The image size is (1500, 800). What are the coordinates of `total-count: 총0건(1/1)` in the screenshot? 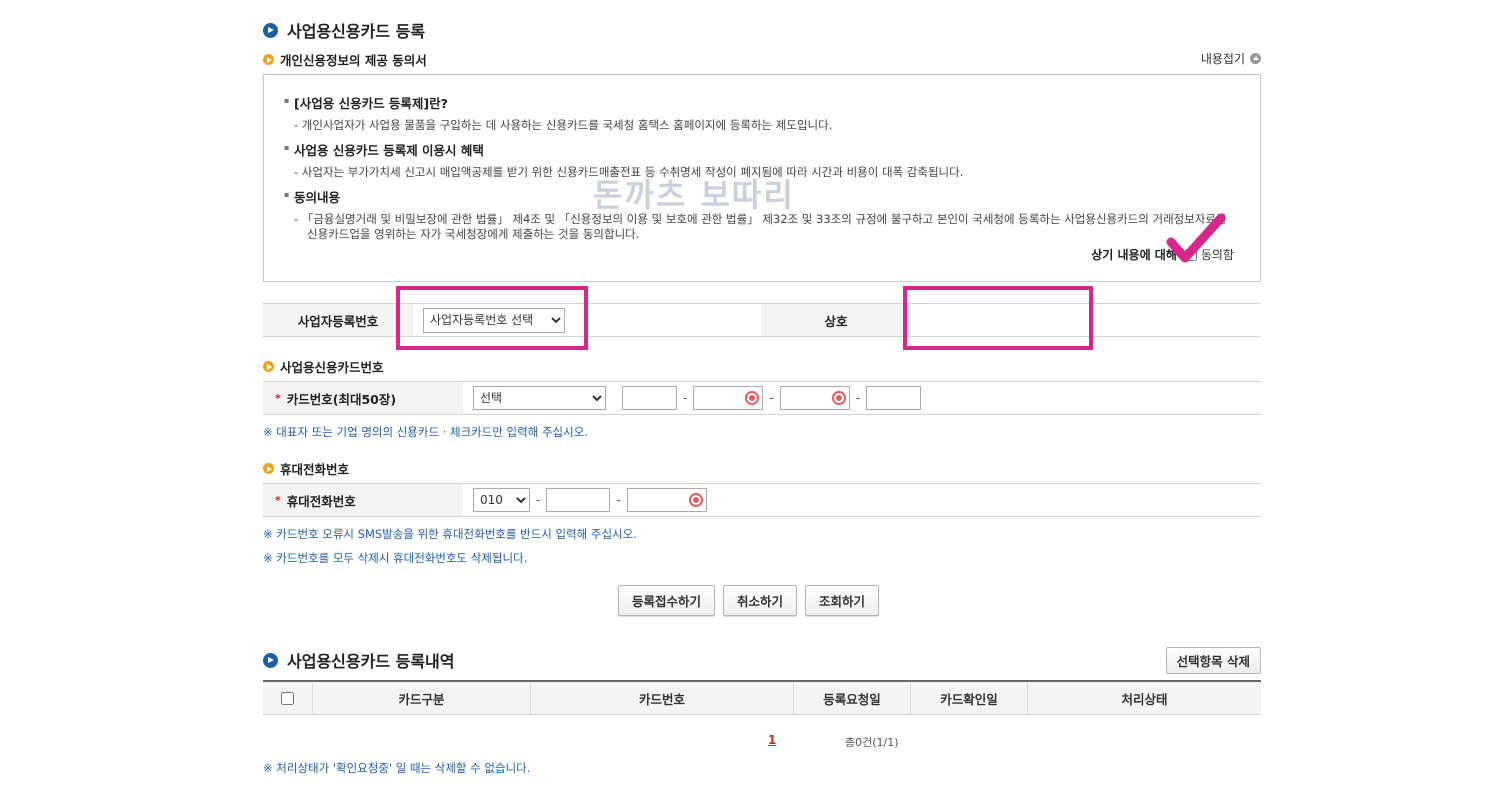 It's located at (872, 742).